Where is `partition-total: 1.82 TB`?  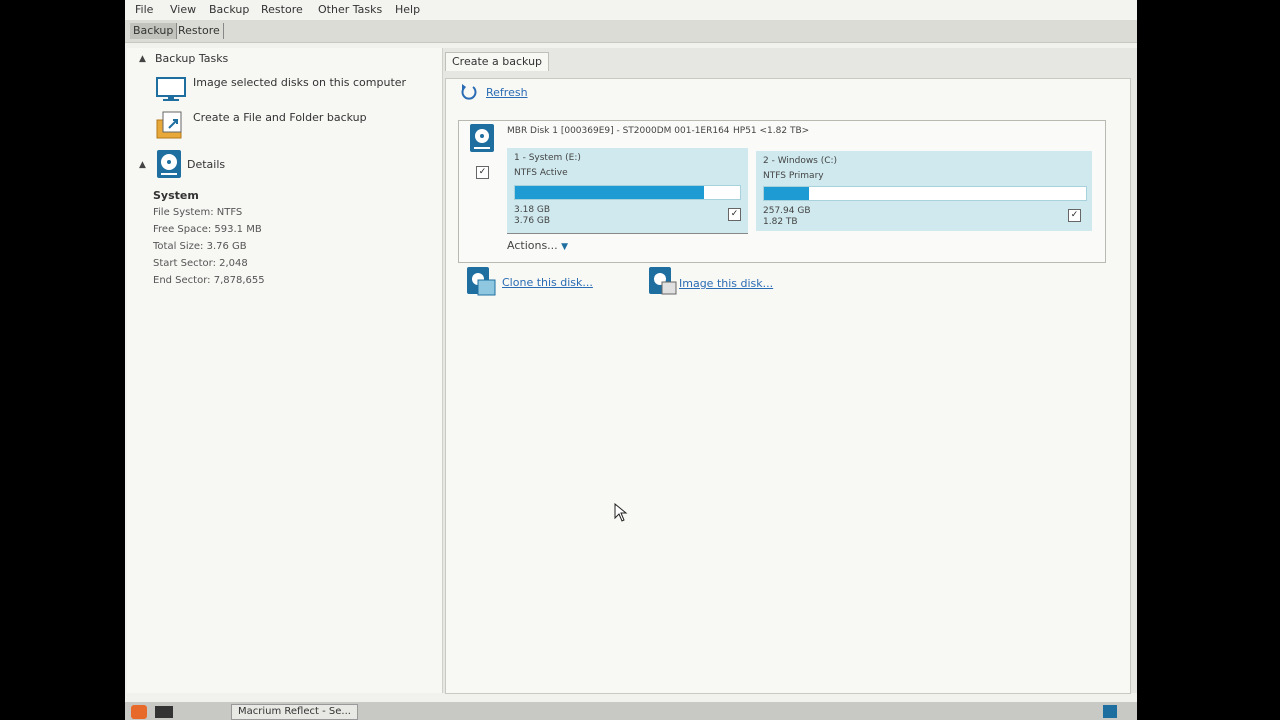
partition-total: 1.82 TB is located at coordinates (780, 222).